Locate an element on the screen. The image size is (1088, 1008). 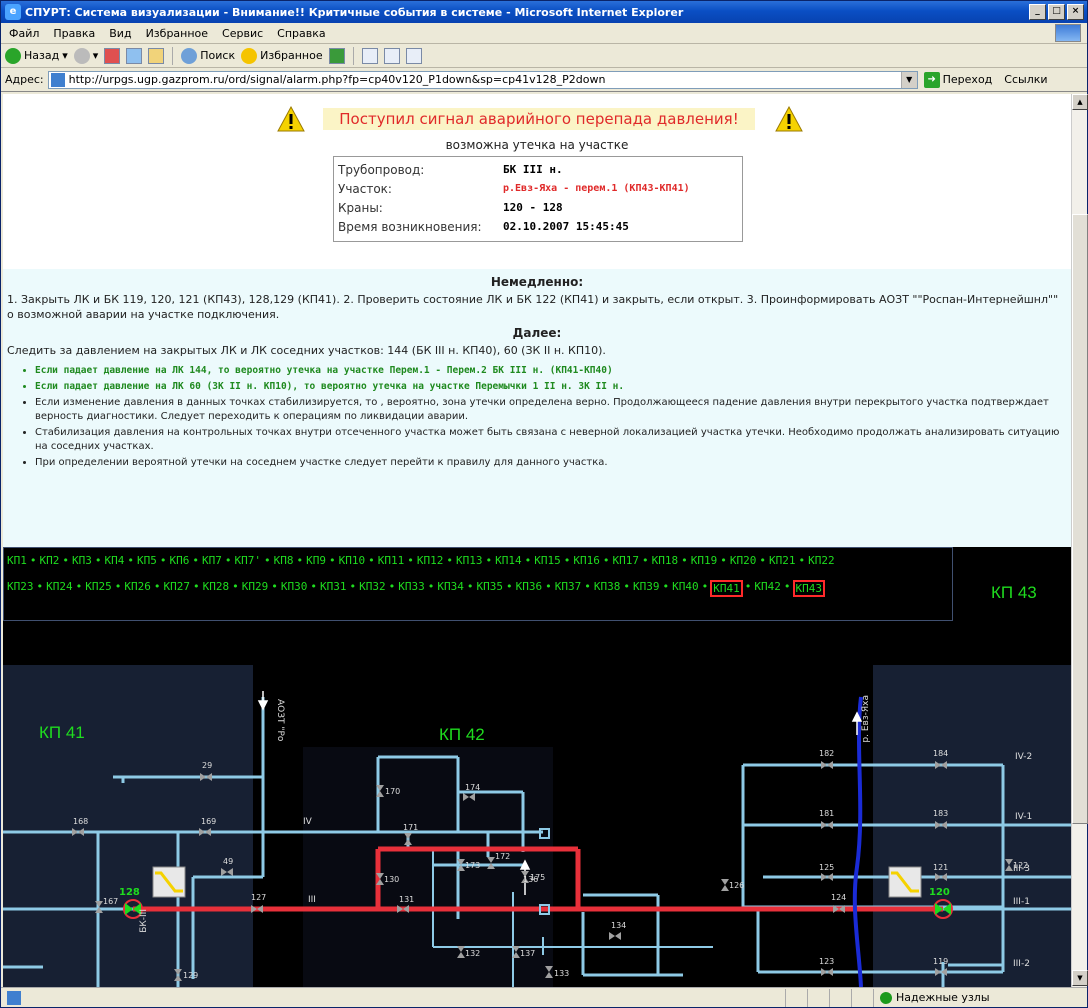
kp-link: КП27 is located at coordinates (177, 588).